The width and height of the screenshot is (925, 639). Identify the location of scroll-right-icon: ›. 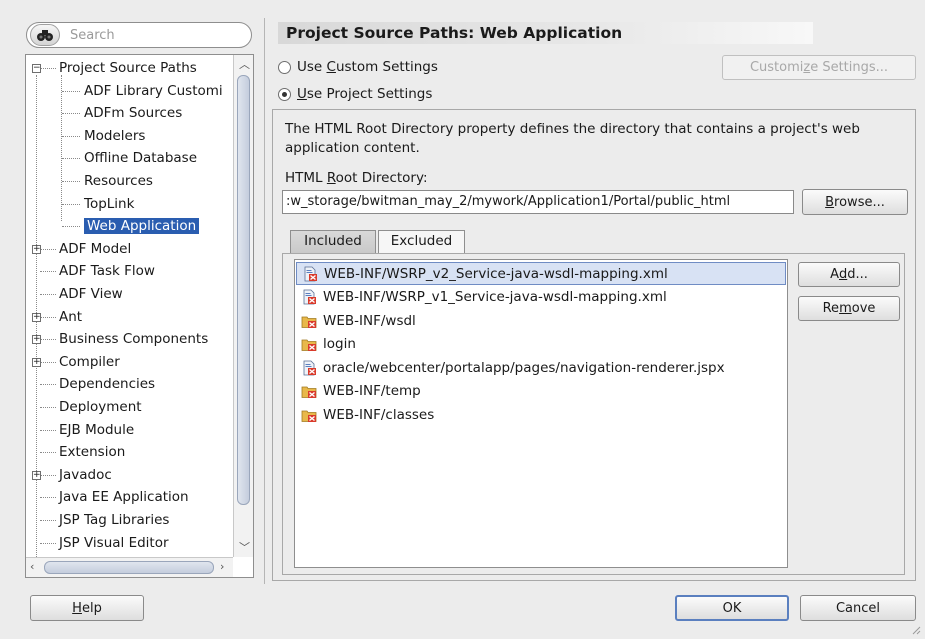
(222, 566).